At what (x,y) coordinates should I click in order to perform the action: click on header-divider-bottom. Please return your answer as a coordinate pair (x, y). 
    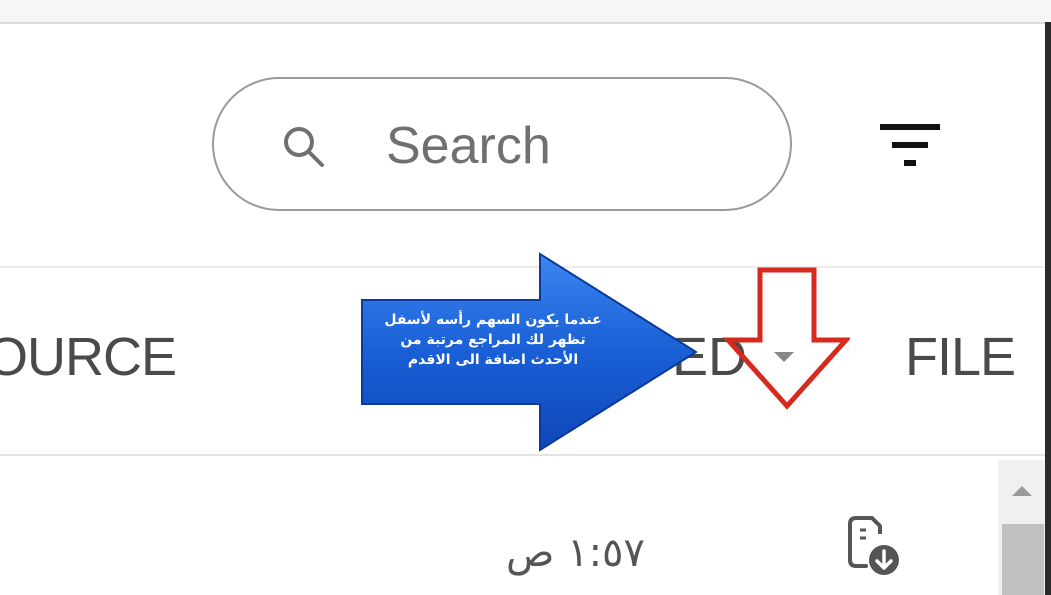
    Looking at the image, I should click on (522, 455).